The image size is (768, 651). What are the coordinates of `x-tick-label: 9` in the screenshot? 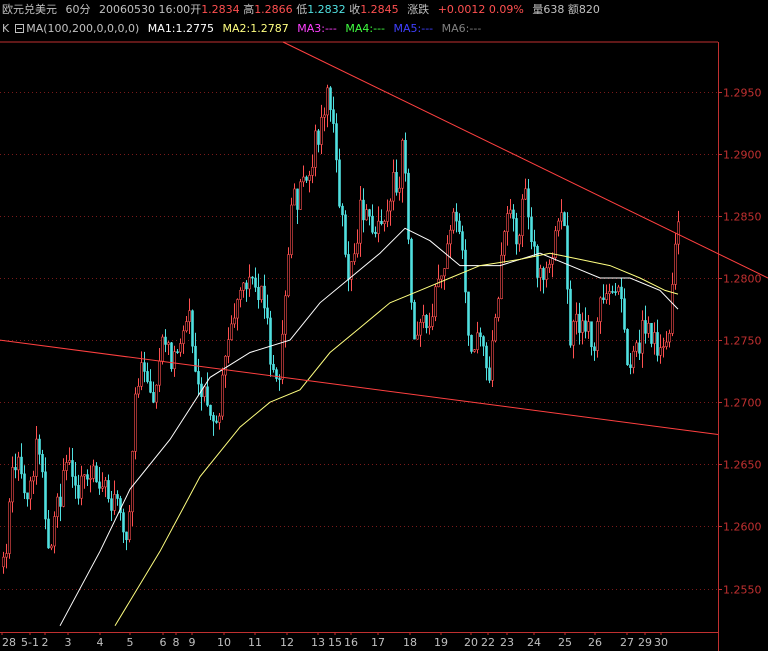 It's located at (192, 642).